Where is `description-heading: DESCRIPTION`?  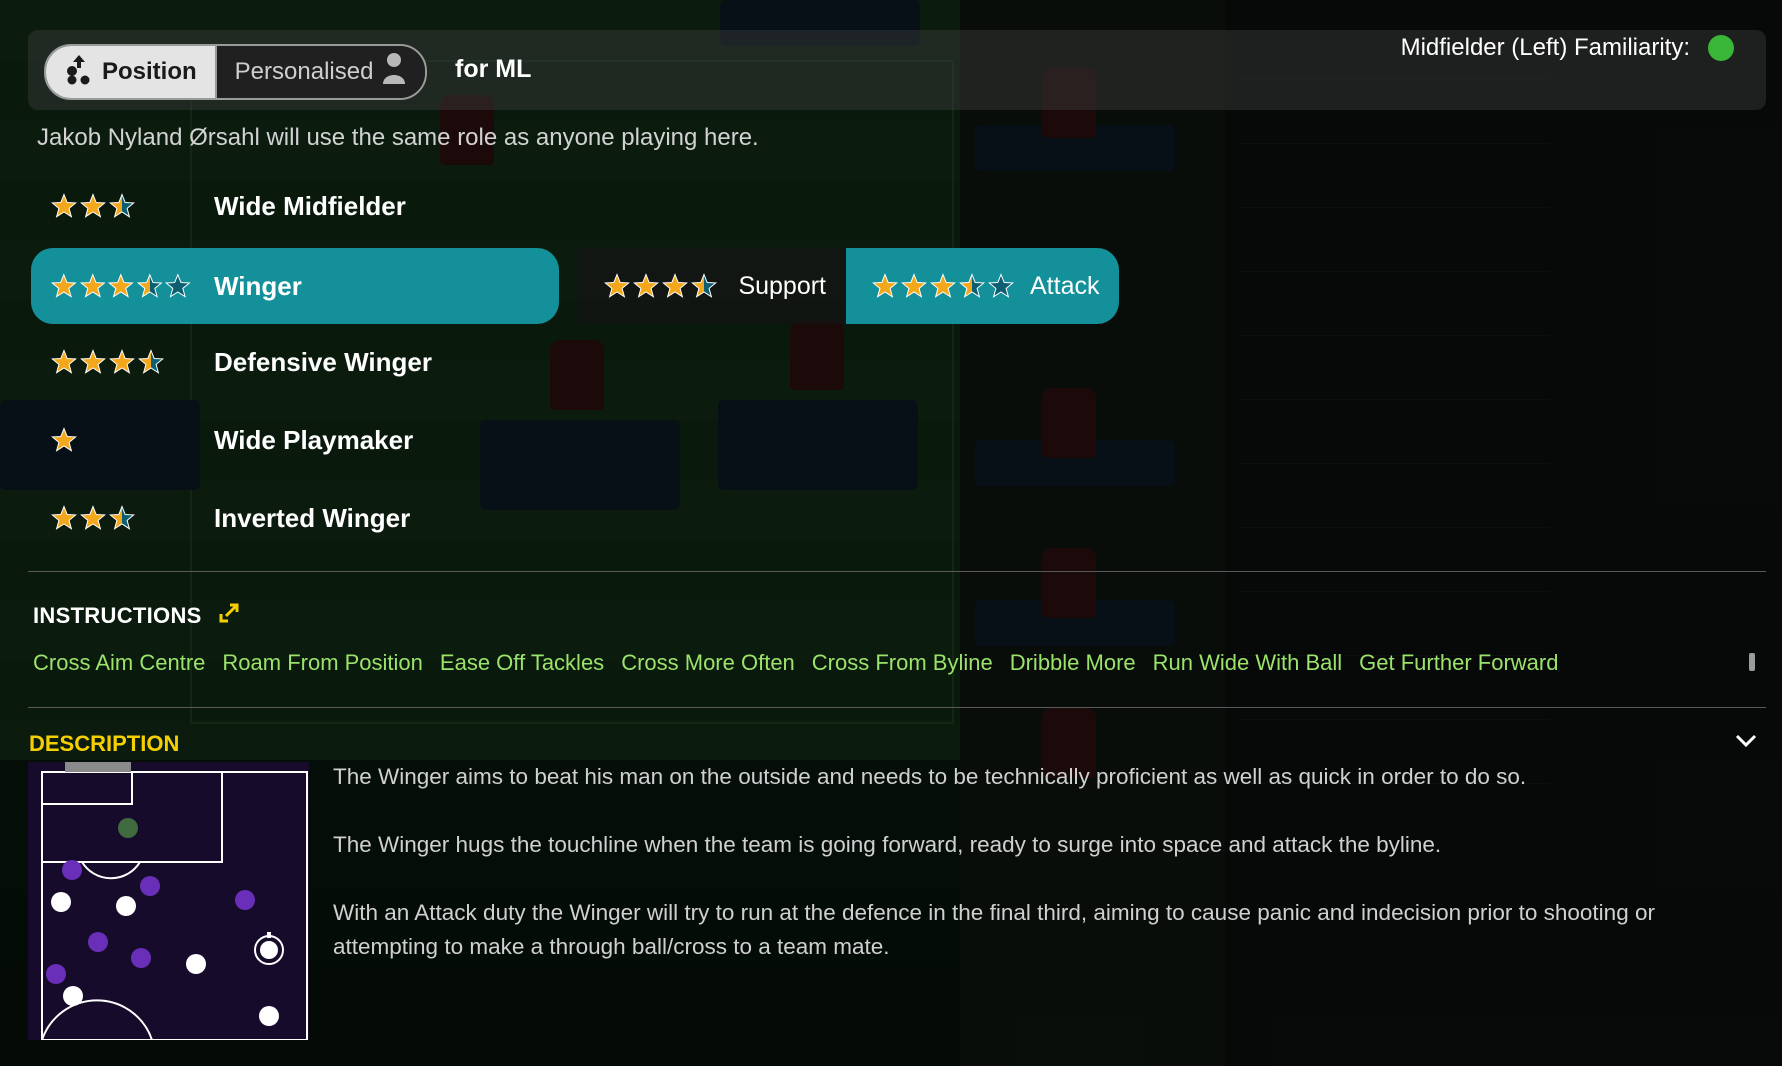
description-heading: DESCRIPTION is located at coordinates (104, 743).